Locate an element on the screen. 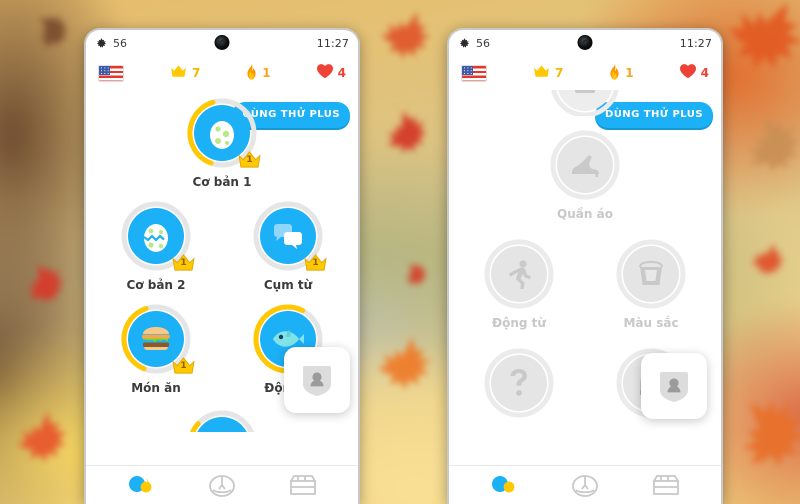 The width and height of the screenshot is (800, 504). owl-profile-icon is located at coordinates (222, 486).